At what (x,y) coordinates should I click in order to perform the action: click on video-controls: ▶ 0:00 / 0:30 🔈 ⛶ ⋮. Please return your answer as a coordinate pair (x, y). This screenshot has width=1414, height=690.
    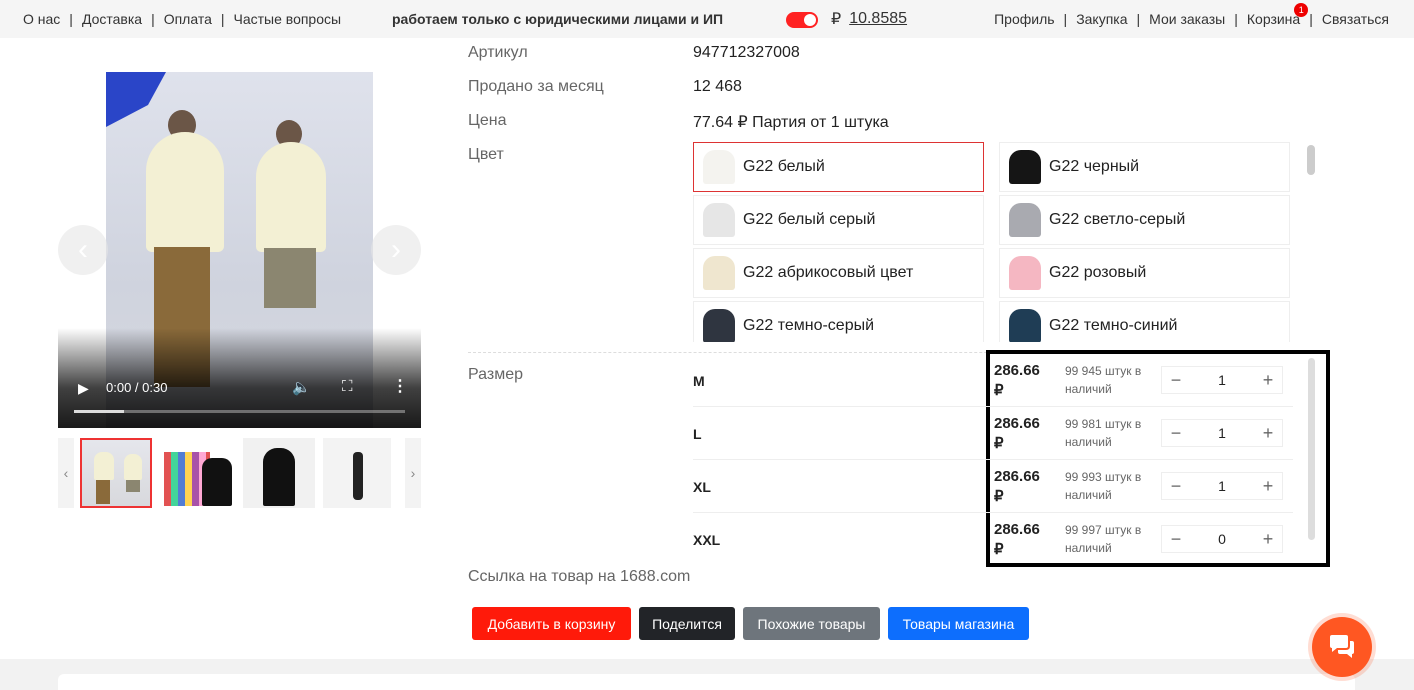
    Looking at the image, I should click on (239, 378).